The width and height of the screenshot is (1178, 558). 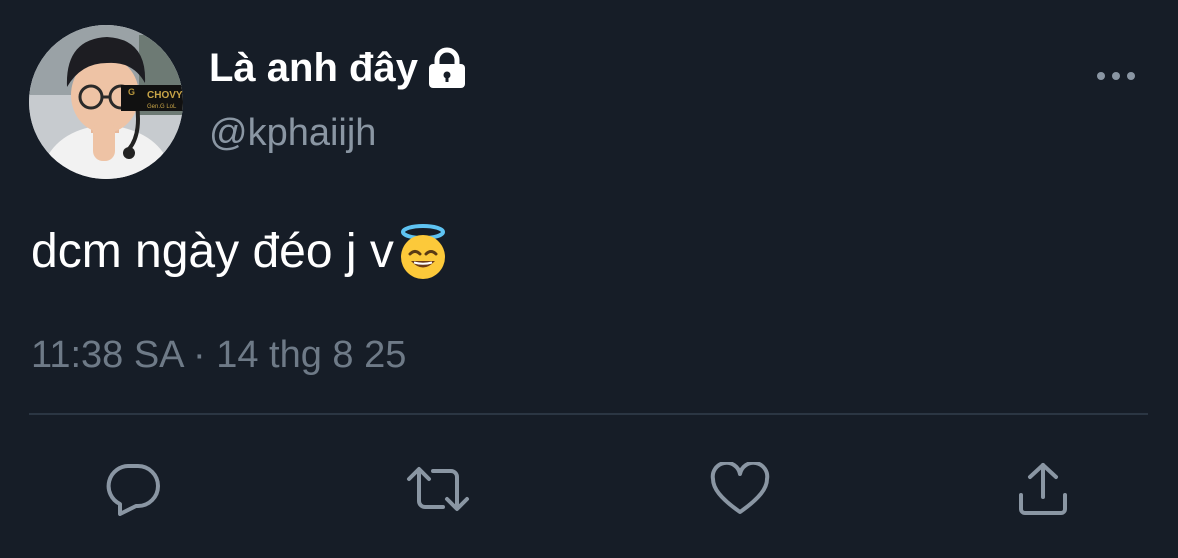 I want to click on reply-icon, so click(x=133, y=489).